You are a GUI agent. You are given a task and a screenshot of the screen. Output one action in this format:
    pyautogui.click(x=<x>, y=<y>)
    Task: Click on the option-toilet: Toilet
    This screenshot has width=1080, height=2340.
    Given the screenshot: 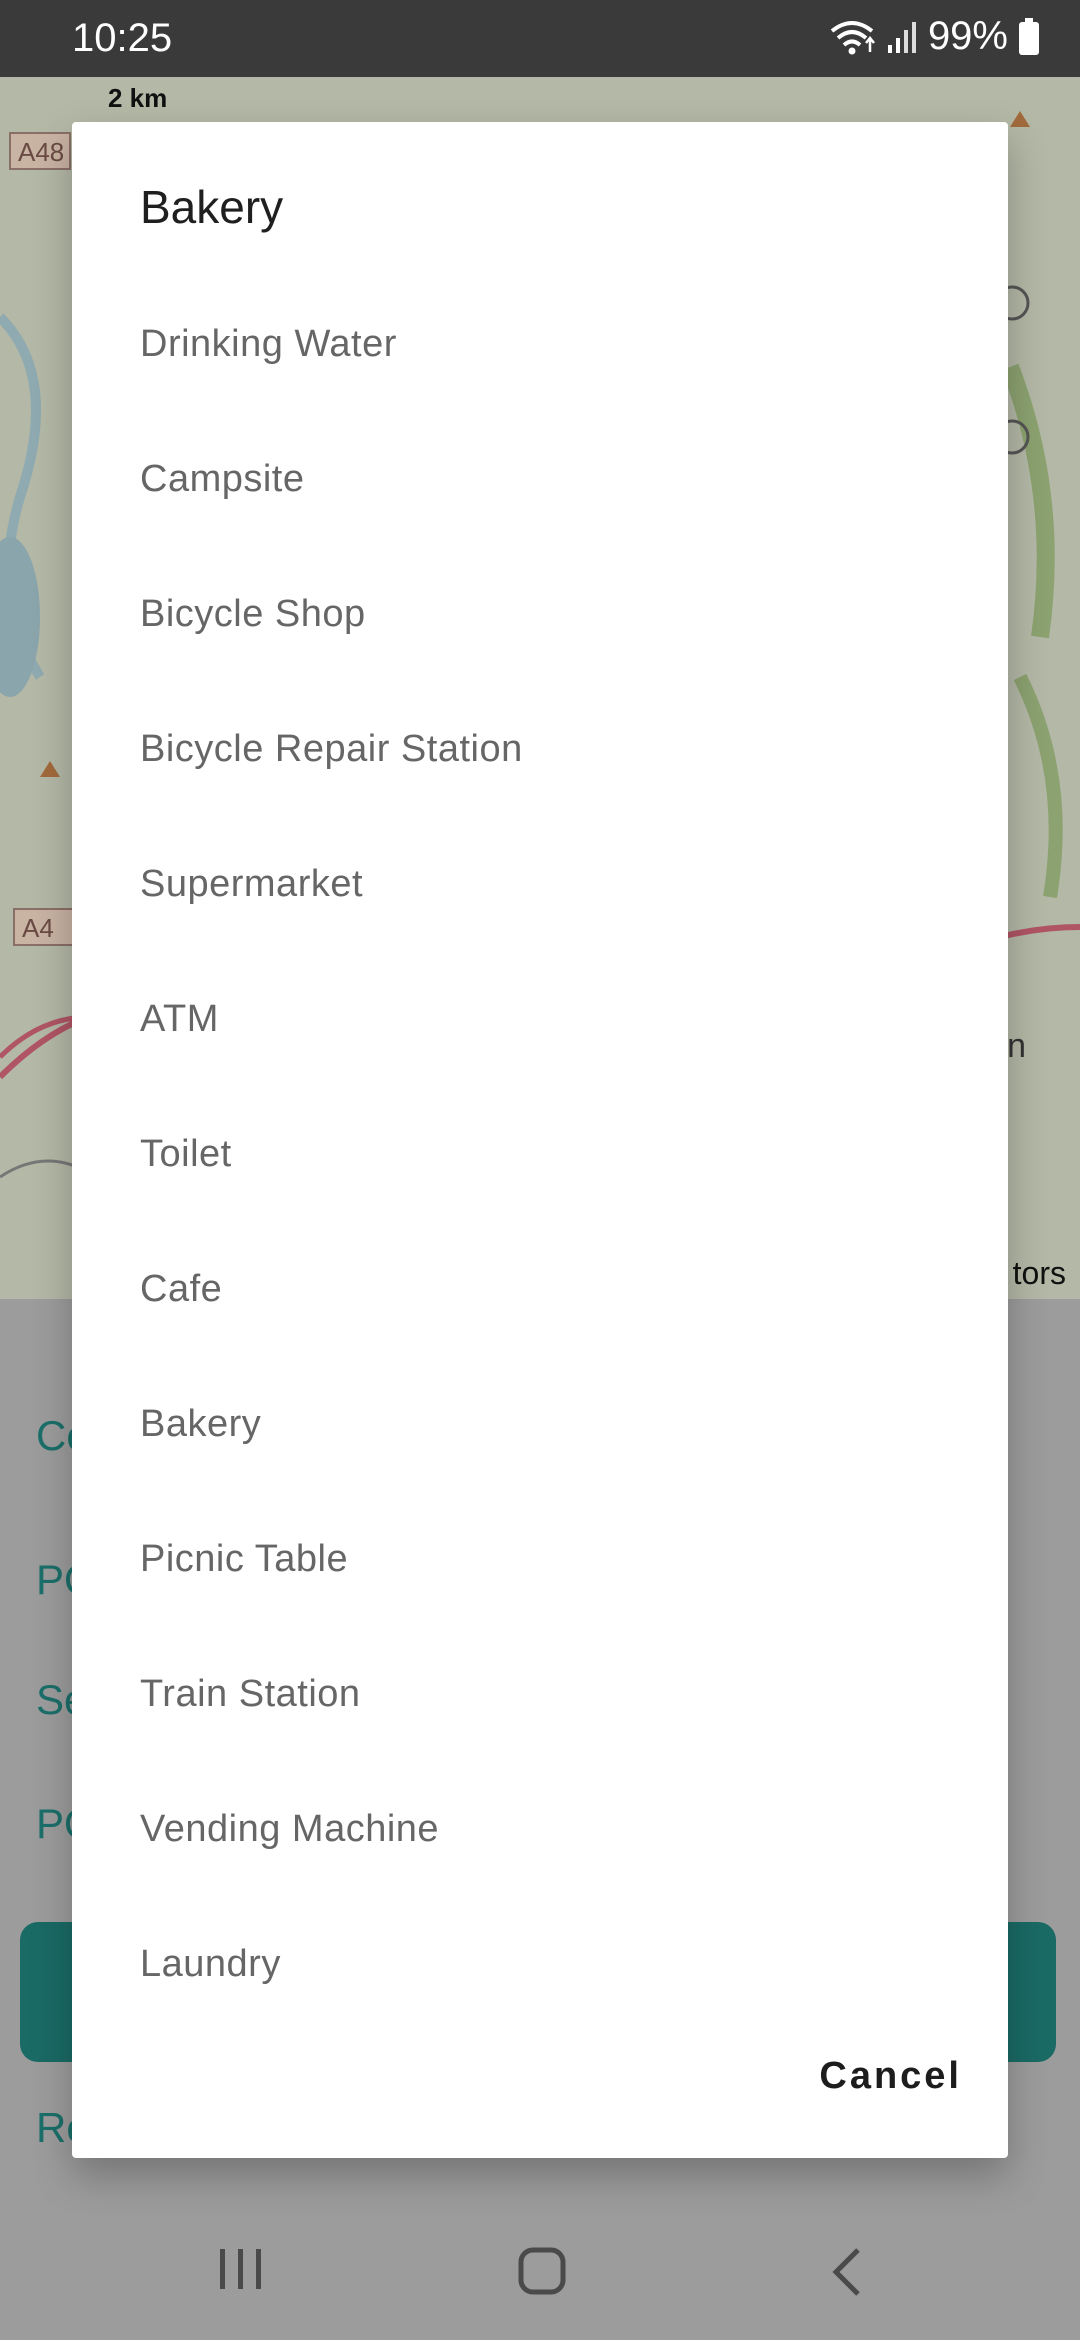 What is the action you would take?
    pyautogui.click(x=540, y=1154)
    